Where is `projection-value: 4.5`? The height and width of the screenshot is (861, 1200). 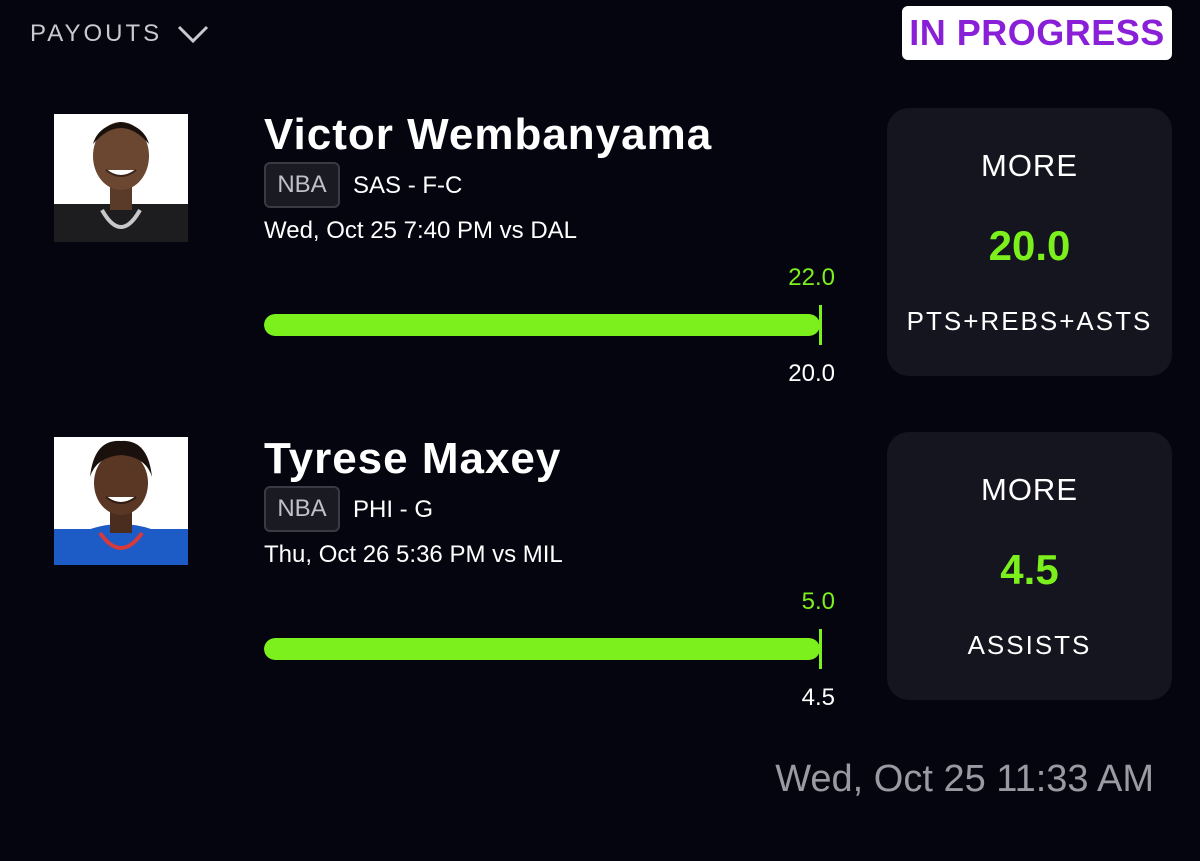
projection-value: 4.5 is located at coordinates (1029, 569).